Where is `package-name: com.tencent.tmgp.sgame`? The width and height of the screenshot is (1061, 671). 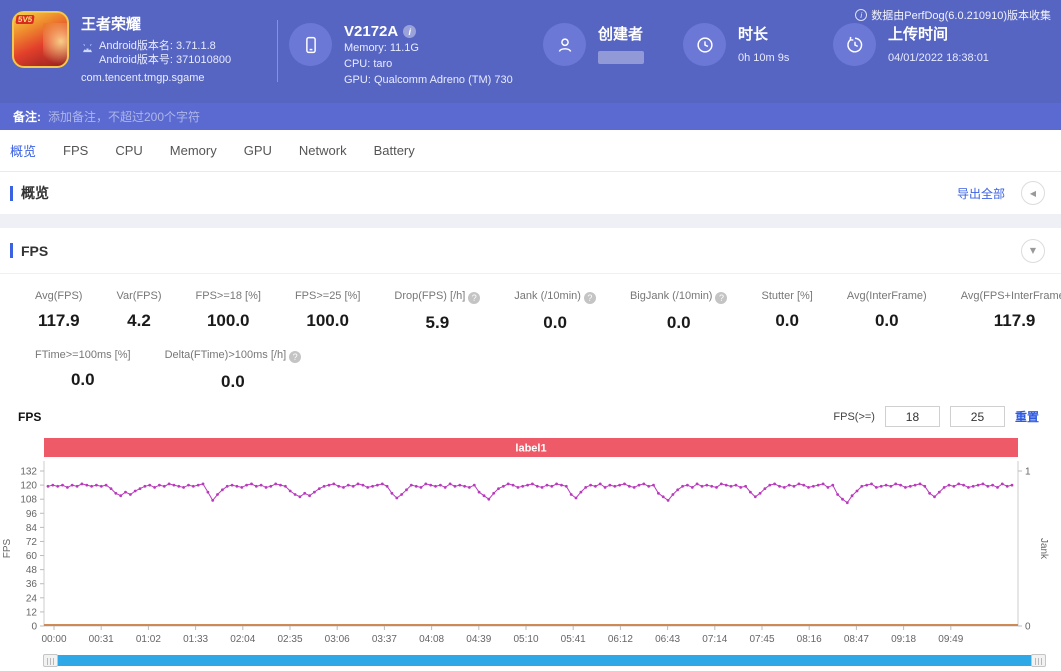
package-name: com.tencent.tmgp.sgame is located at coordinates (143, 78).